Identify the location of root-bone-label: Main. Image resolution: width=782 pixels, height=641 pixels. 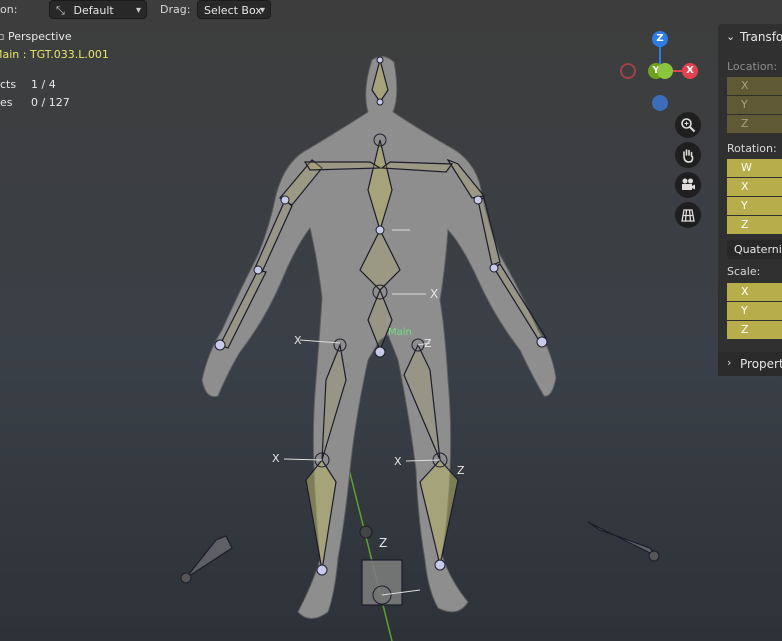
(400, 332).